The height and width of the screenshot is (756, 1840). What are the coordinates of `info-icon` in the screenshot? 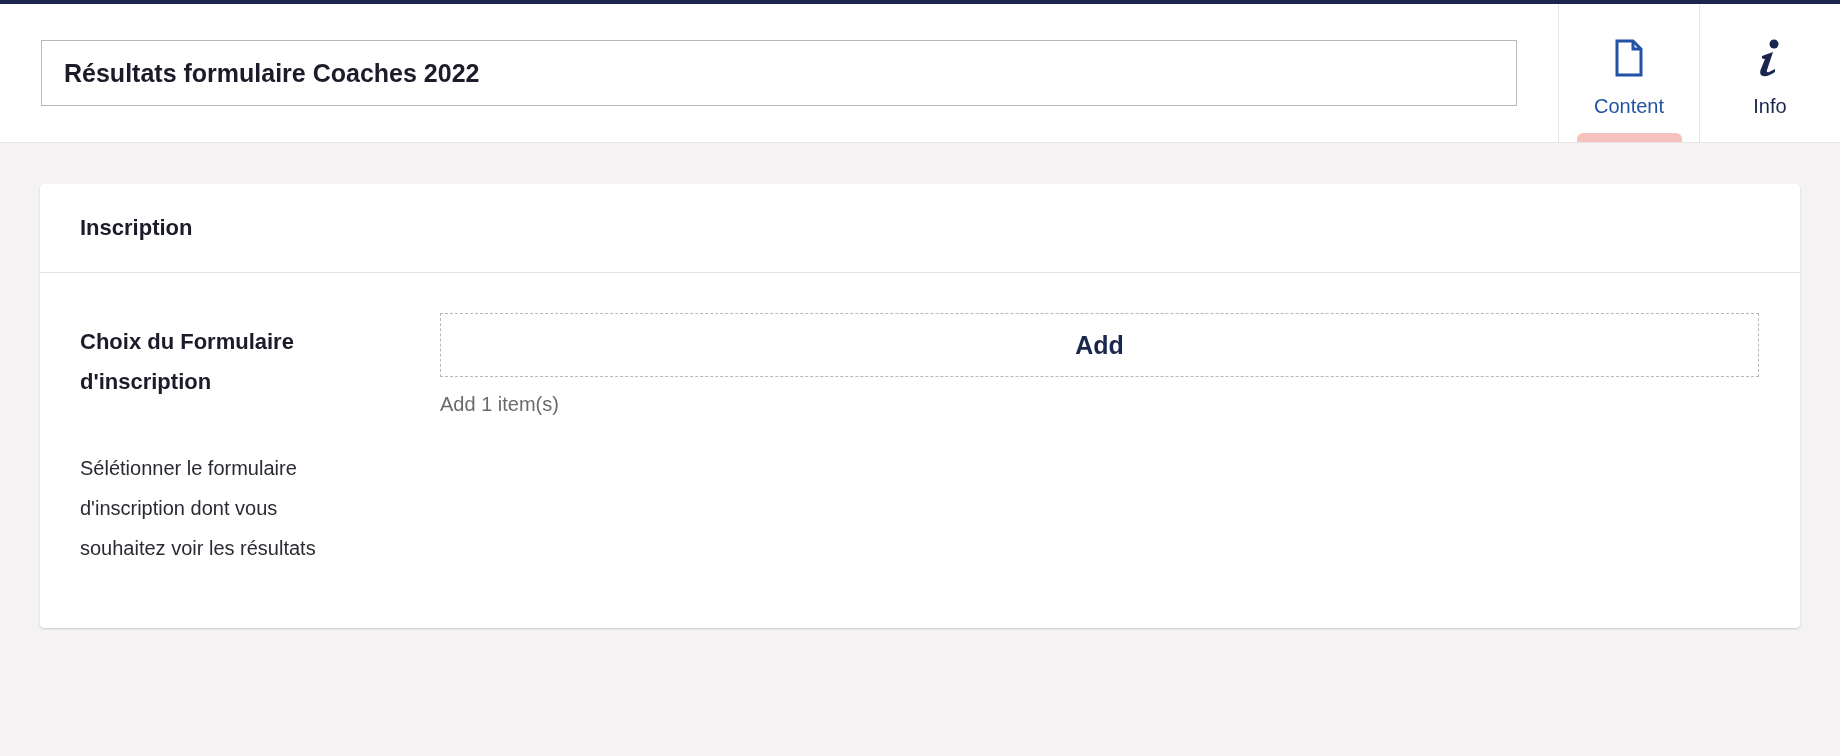 It's located at (1770, 58).